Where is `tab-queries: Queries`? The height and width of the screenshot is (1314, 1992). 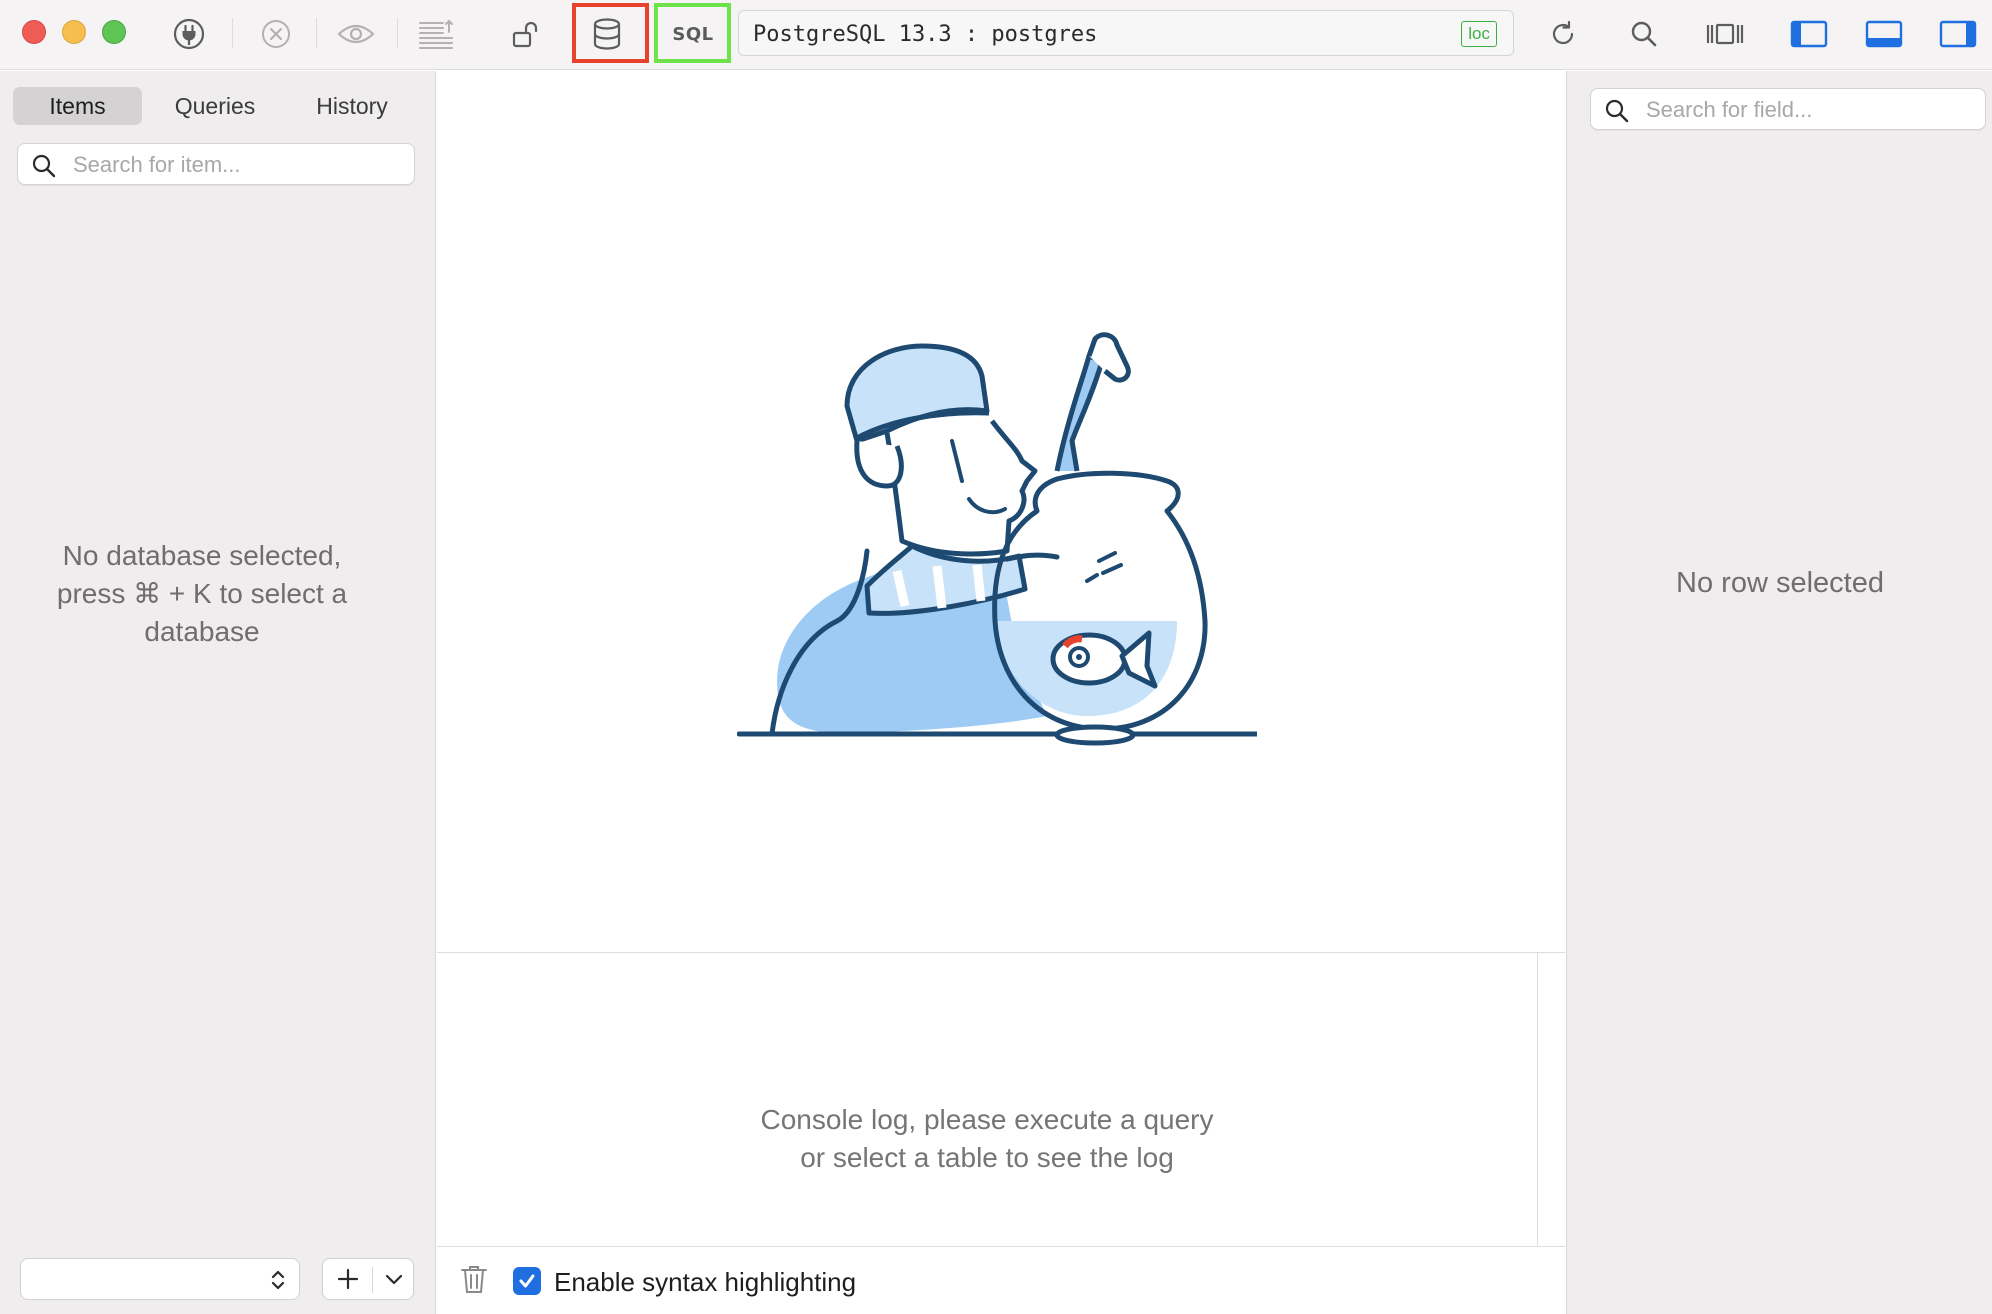
tab-queries: Queries is located at coordinates (215, 106).